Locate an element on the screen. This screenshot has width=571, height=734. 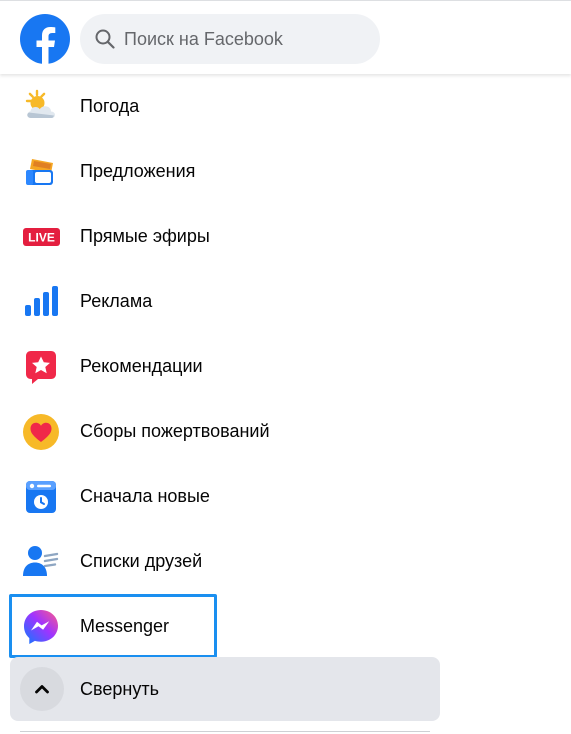
sidebar-item-weather: Погода is located at coordinates (225, 106).